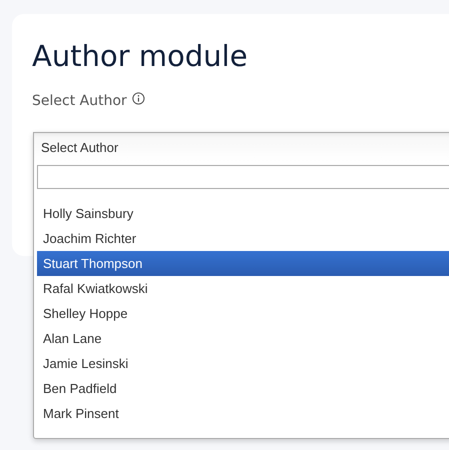  I want to click on dropdown-option: Alan Lane, so click(241, 338).